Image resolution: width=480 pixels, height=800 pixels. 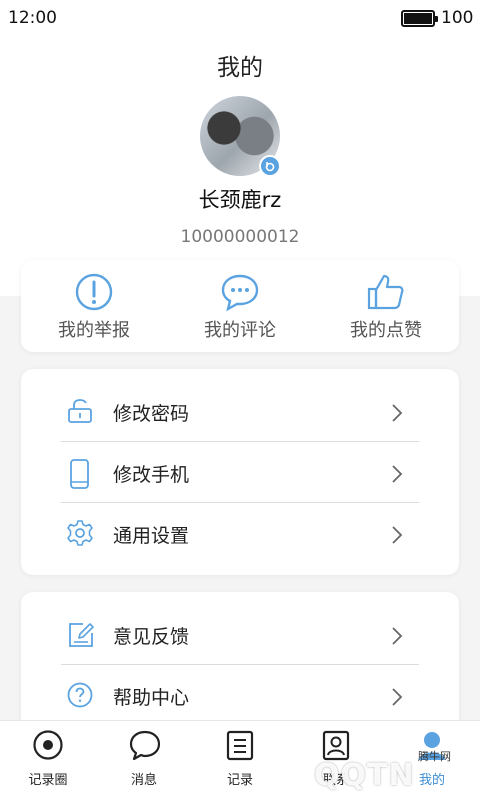 What do you see at coordinates (80, 533) in the screenshot?
I see `gear-icon` at bounding box center [80, 533].